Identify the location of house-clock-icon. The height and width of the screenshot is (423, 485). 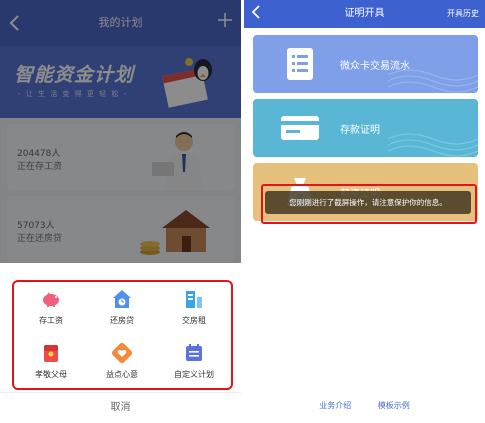
(122, 299).